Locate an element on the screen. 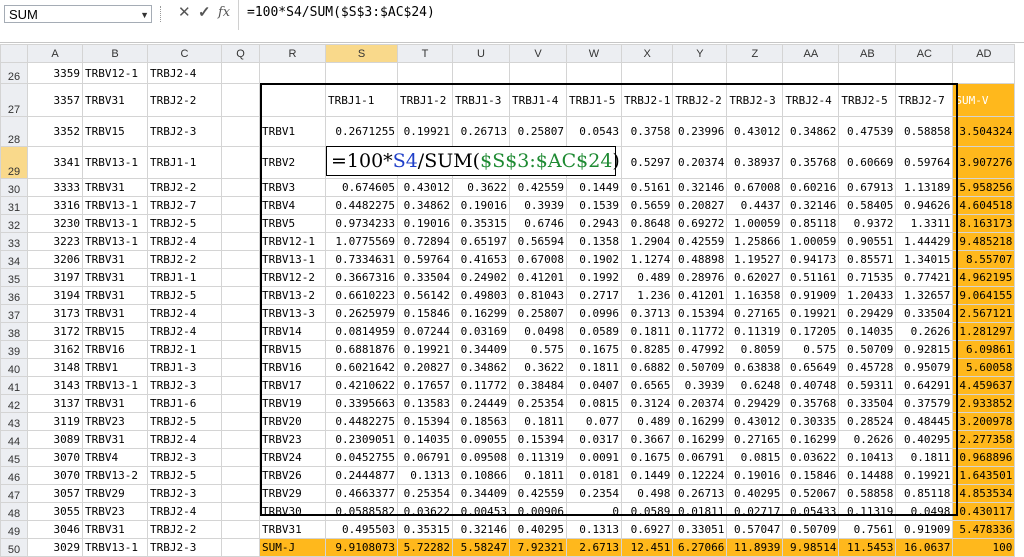 This screenshot has height=557, width=1024. cell-a: 3230 is located at coordinates (55, 223).